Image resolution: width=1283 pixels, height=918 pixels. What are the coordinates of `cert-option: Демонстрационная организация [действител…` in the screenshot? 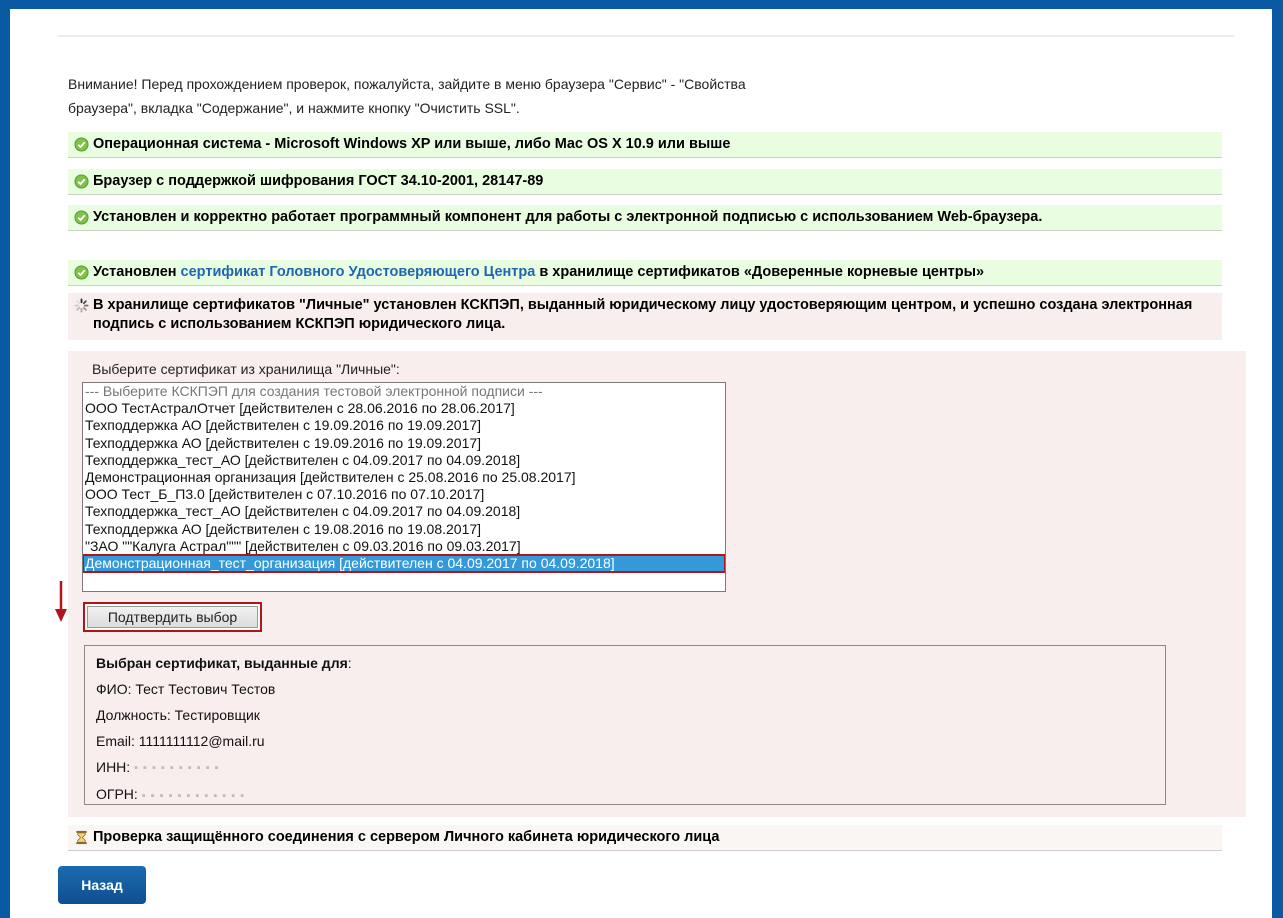 It's located at (404, 477).